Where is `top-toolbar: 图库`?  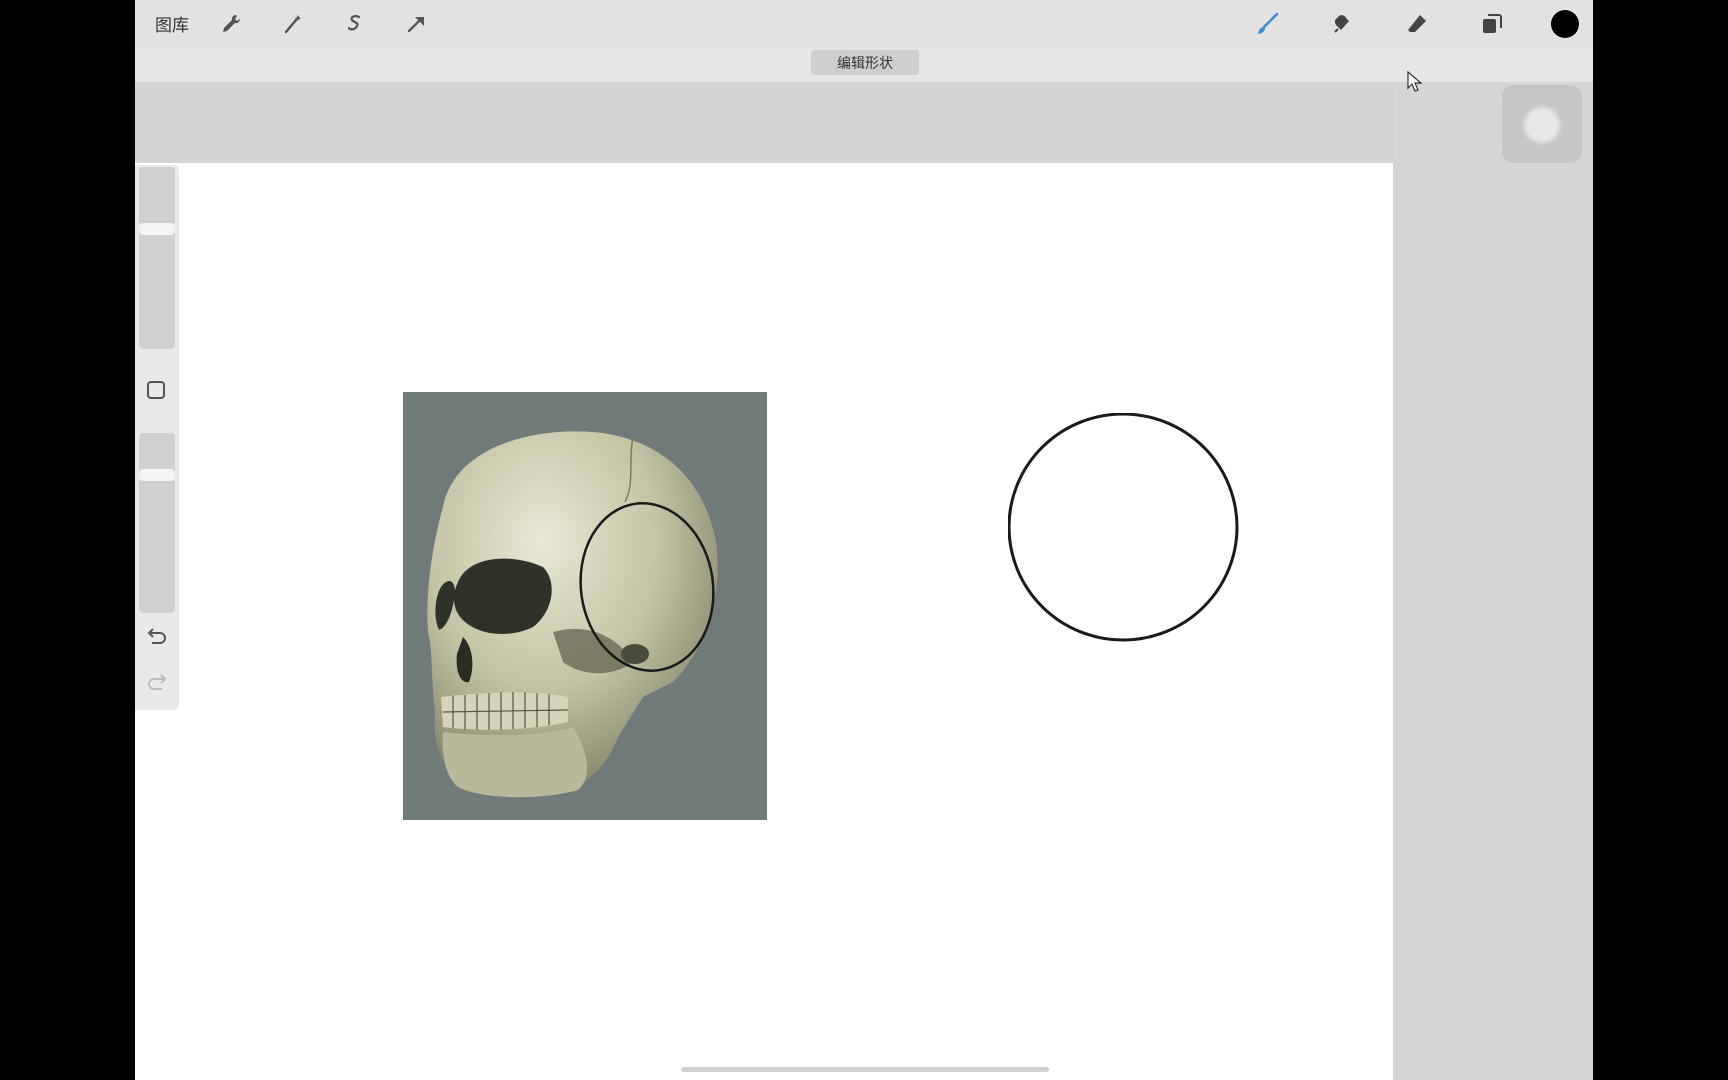
top-toolbar: 图库 is located at coordinates (864, 24).